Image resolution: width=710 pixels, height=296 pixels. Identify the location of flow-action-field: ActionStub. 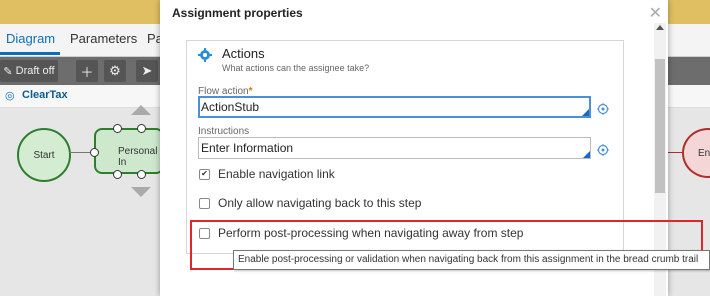
(394, 107).